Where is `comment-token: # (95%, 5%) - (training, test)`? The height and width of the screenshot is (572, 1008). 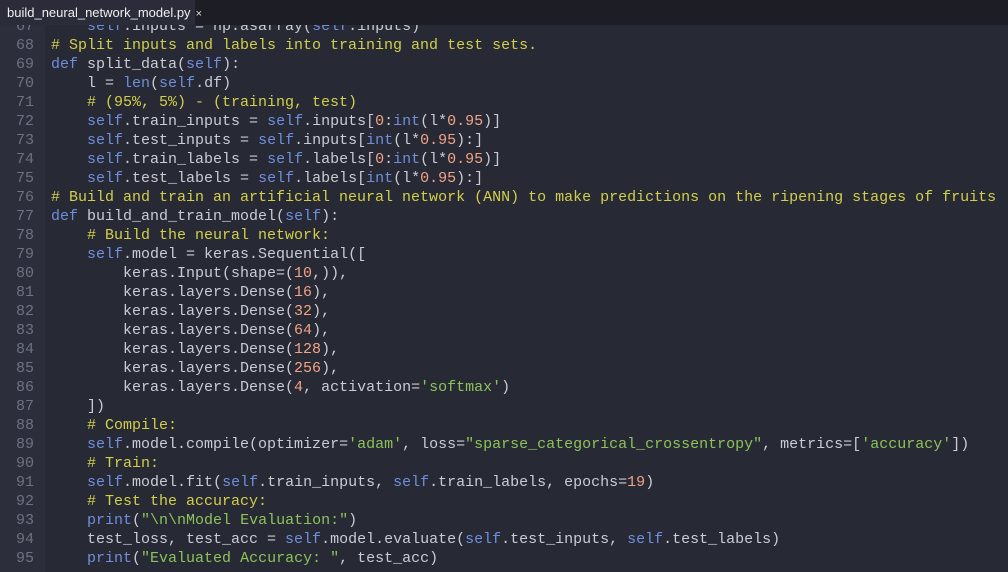
comment-token: # (95%, 5%) - (training, test) is located at coordinates (222, 102).